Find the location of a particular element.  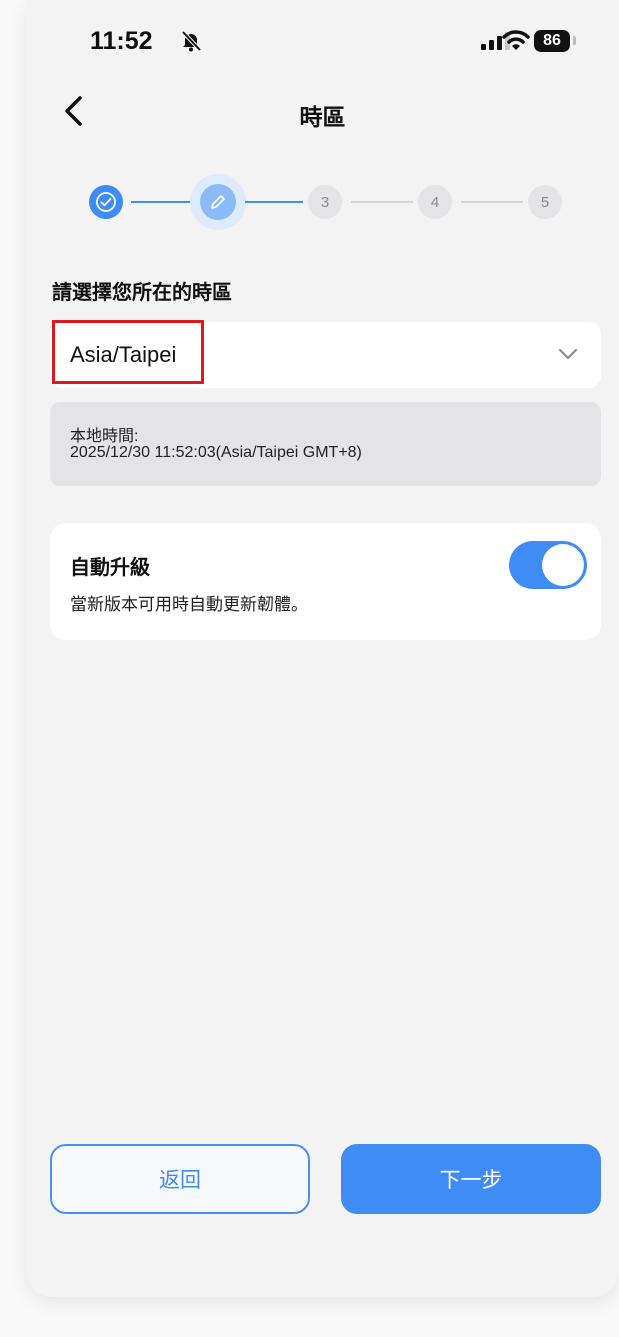

battery-nub is located at coordinates (574, 40).